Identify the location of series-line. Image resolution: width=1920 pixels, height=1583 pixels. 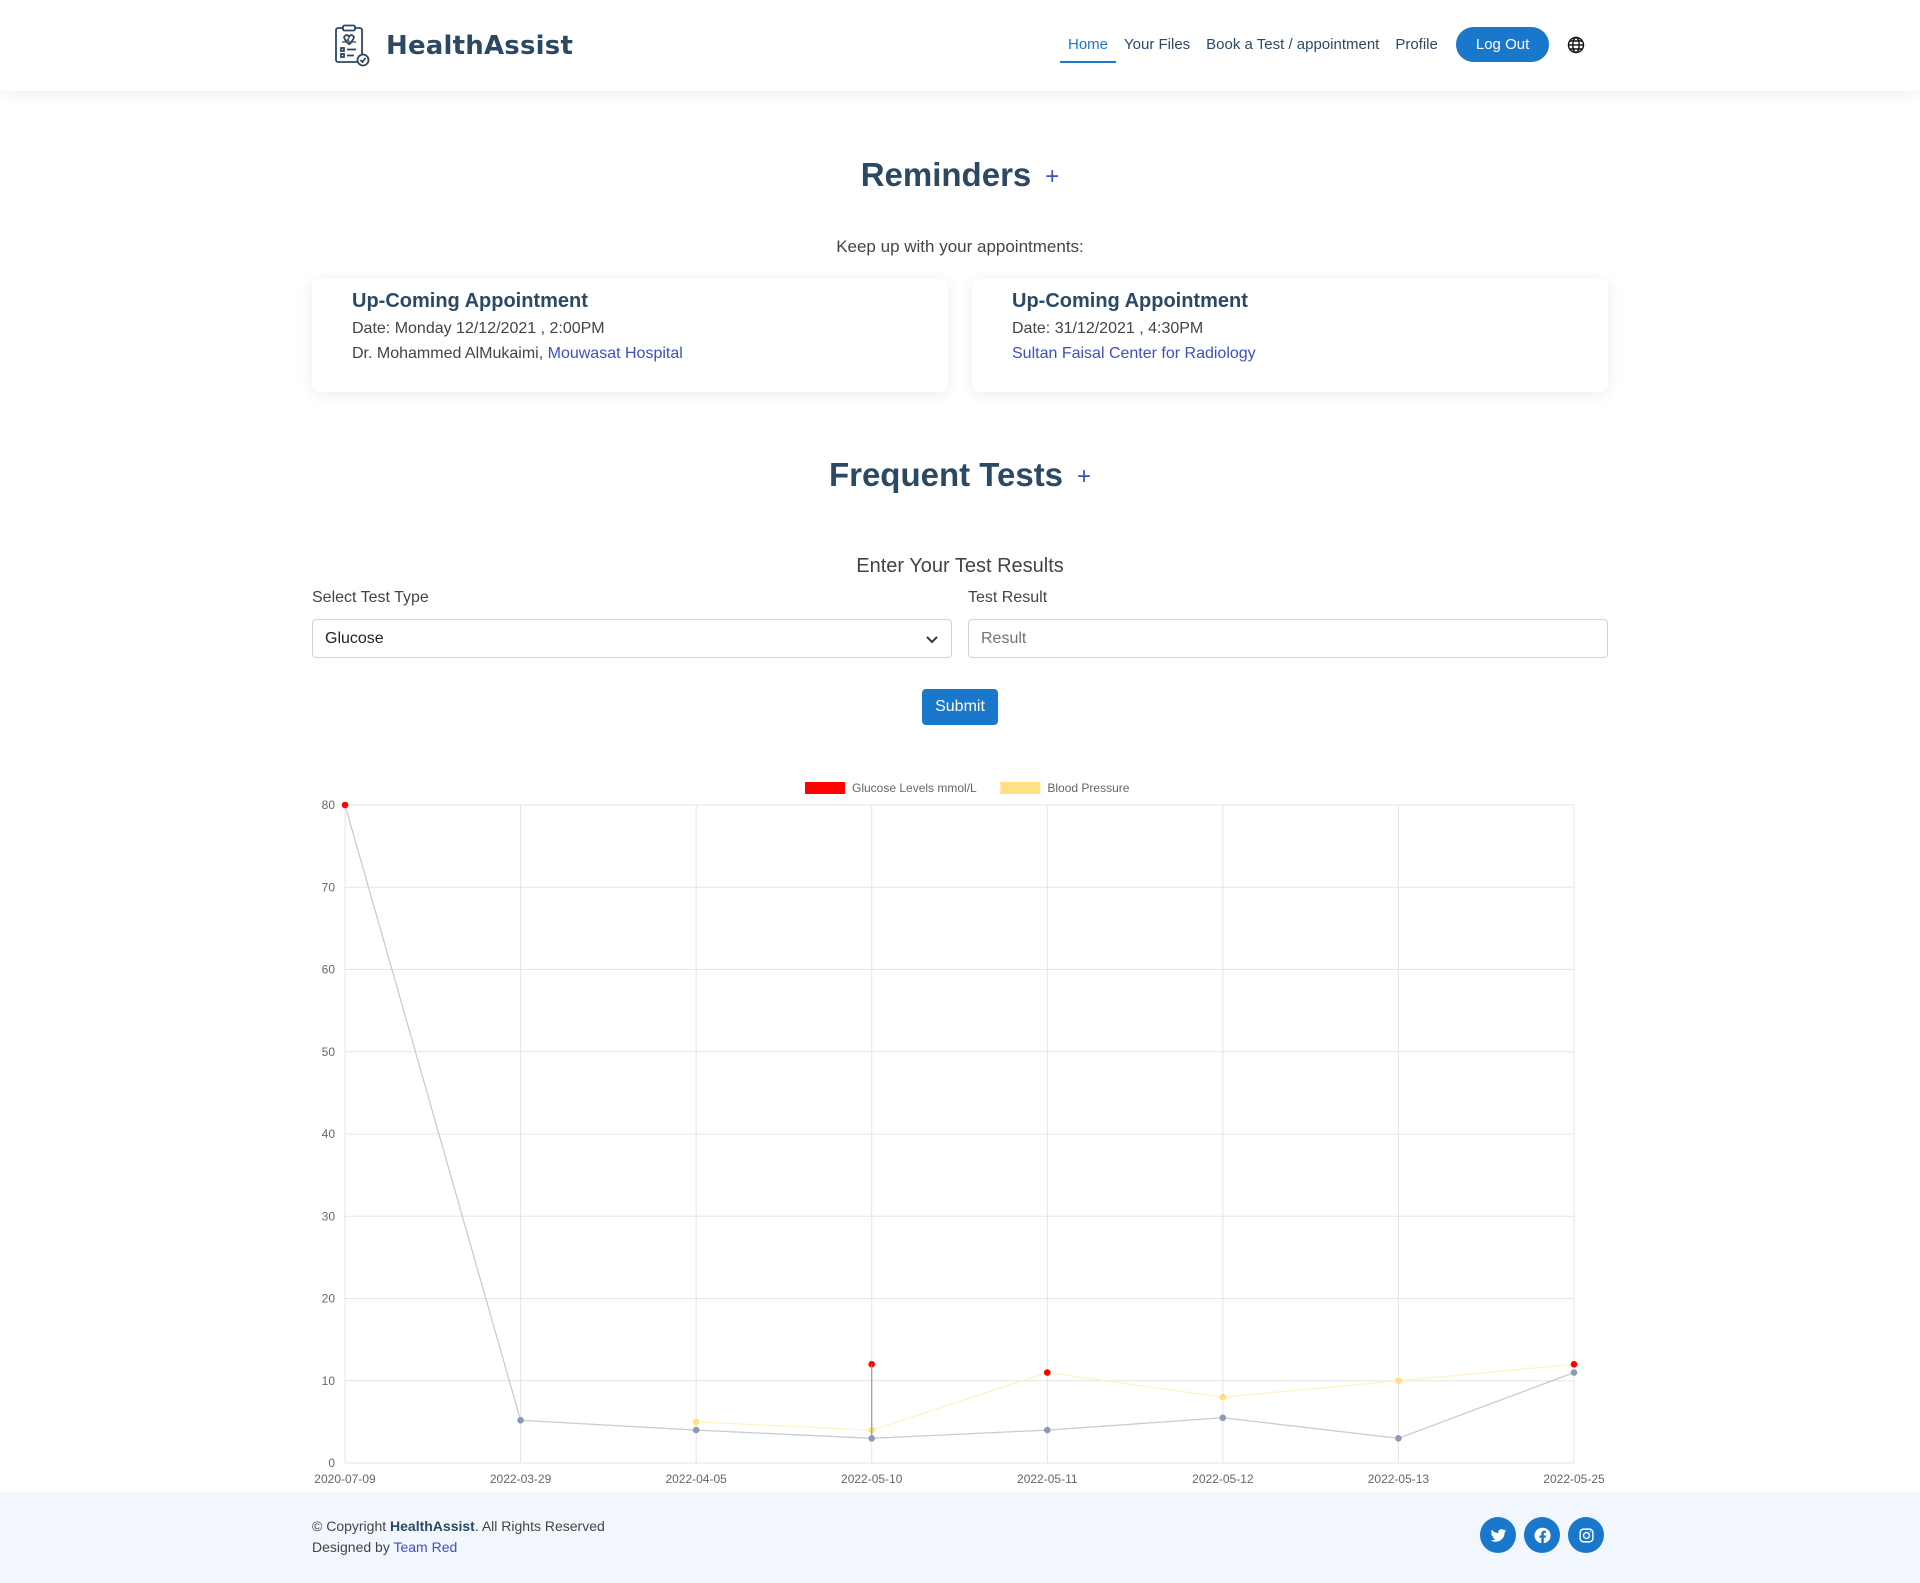
(1135, 1397).